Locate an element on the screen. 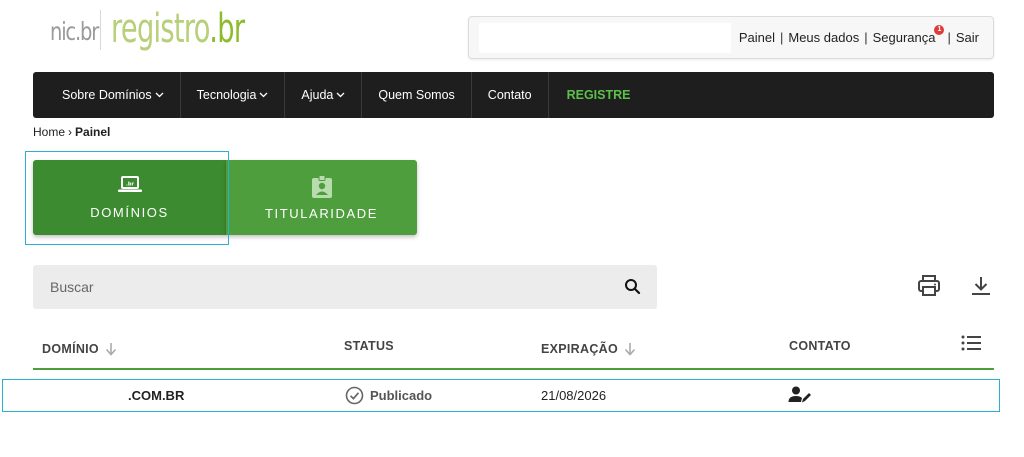 The width and height of the screenshot is (1024, 457). status-cell: Publicado is located at coordinates (388, 395).